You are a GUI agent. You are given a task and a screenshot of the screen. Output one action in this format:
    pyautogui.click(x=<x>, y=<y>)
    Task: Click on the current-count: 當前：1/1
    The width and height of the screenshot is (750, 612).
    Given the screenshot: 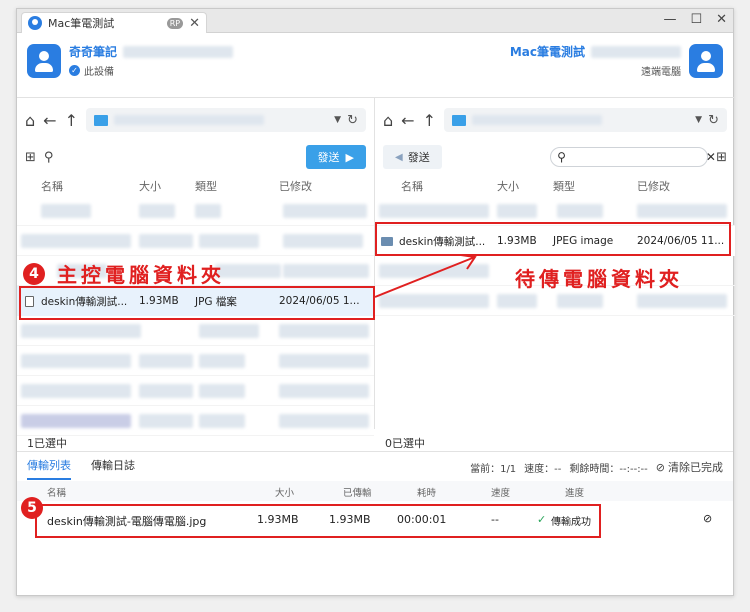 What is the action you would take?
    pyautogui.click(x=493, y=469)
    